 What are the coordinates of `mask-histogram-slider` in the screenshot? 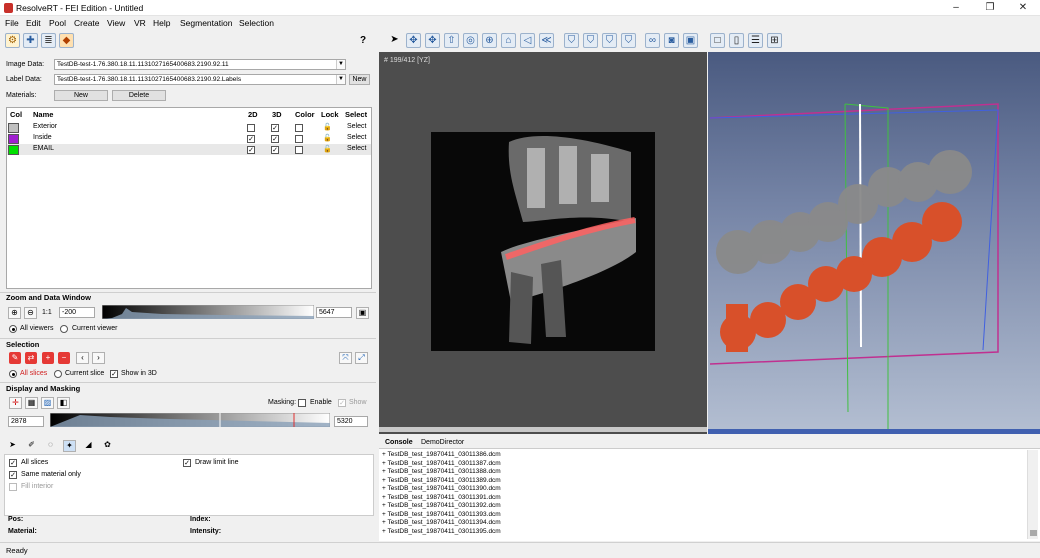 It's located at (190, 420).